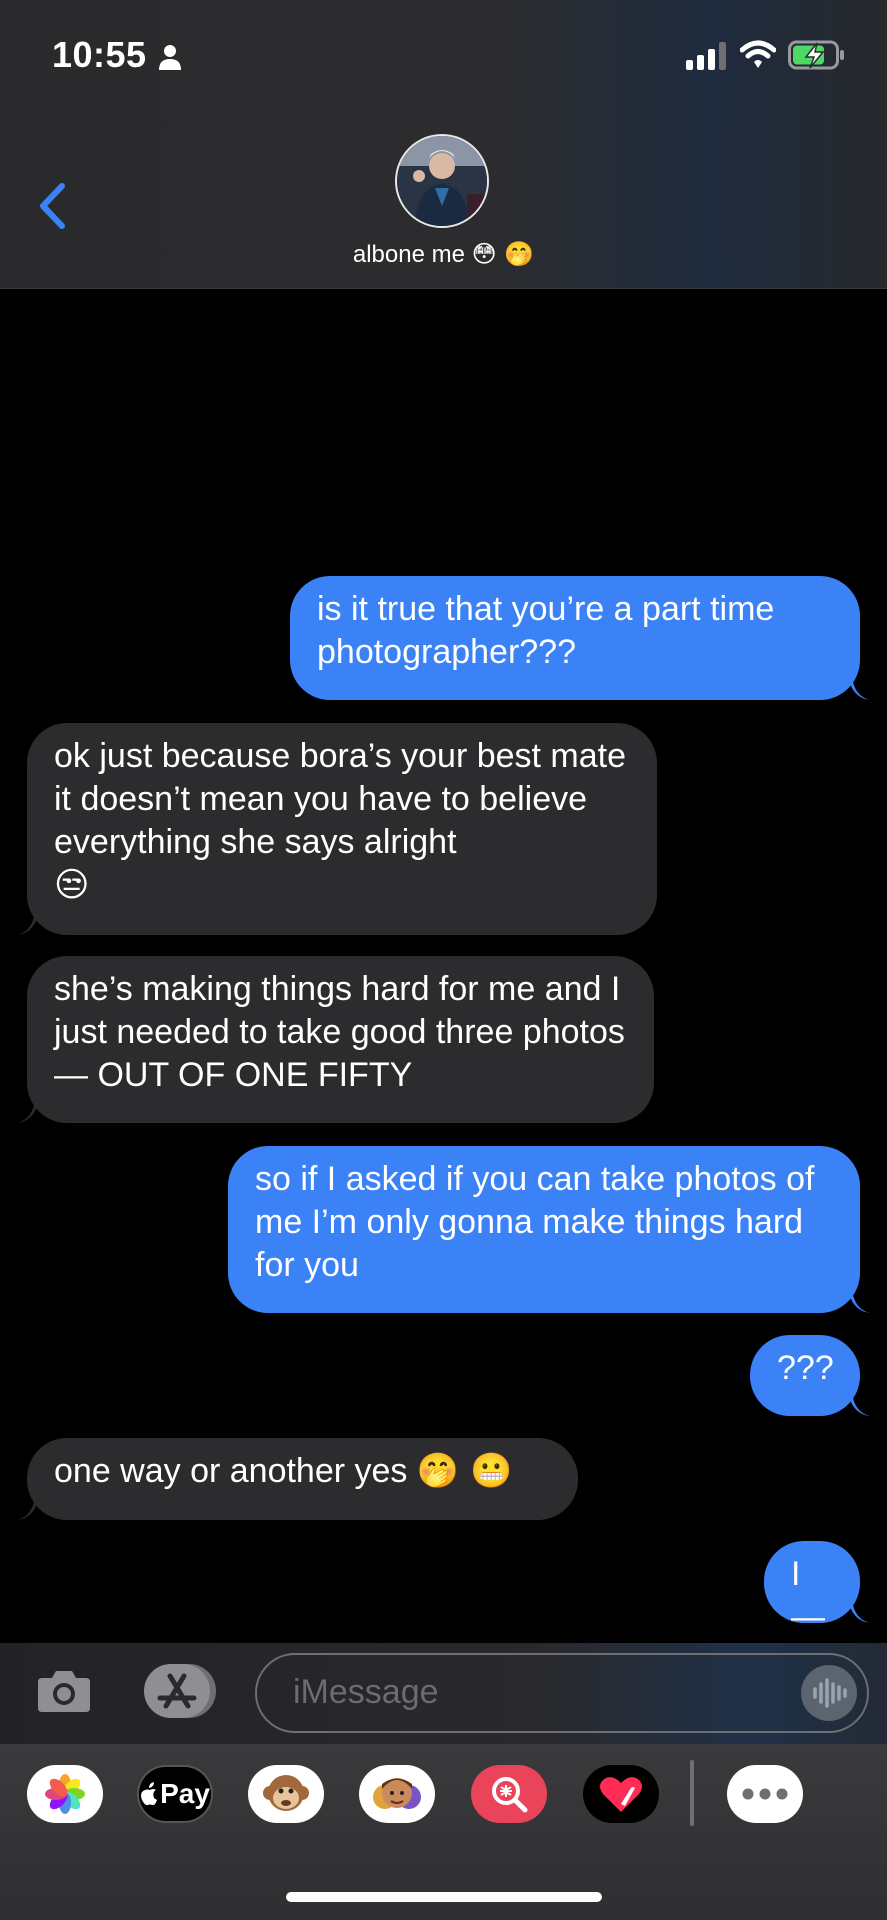 The image size is (887, 1920). Describe the element at coordinates (805, 1368) in the screenshot. I see `message-text: ???` at that location.